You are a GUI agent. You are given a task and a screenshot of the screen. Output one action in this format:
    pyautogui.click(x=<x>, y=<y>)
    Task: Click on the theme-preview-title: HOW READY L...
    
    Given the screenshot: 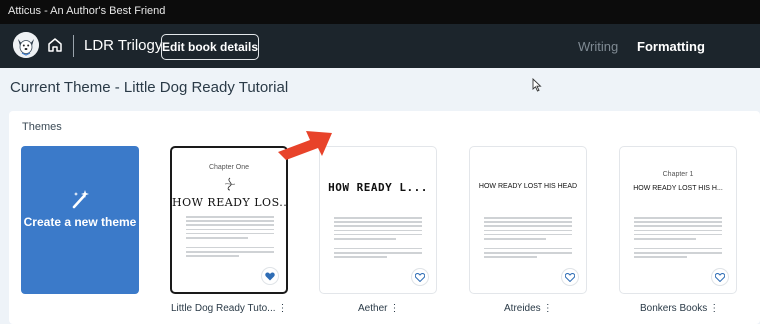 What is the action you would take?
    pyautogui.click(x=378, y=187)
    